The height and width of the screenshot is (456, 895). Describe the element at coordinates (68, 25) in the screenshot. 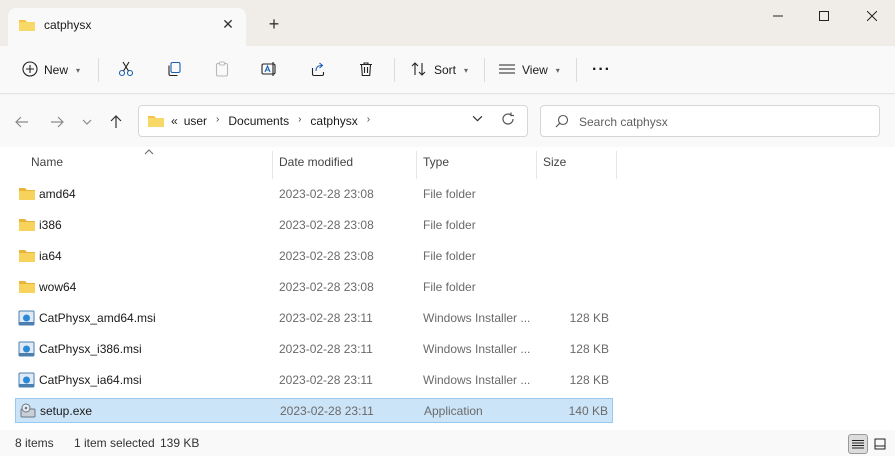

I see `tab-title: catphysx` at that location.